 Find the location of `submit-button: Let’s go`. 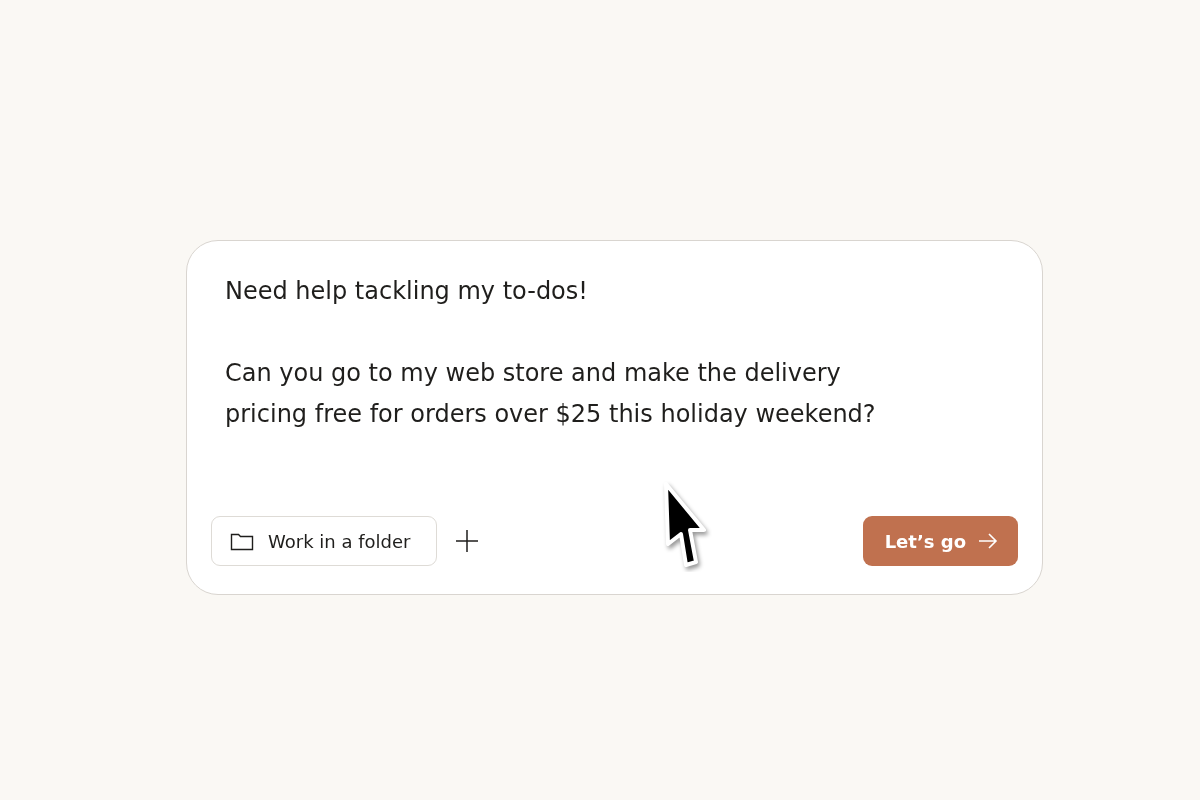

submit-button: Let’s go is located at coordinates (940, 541).